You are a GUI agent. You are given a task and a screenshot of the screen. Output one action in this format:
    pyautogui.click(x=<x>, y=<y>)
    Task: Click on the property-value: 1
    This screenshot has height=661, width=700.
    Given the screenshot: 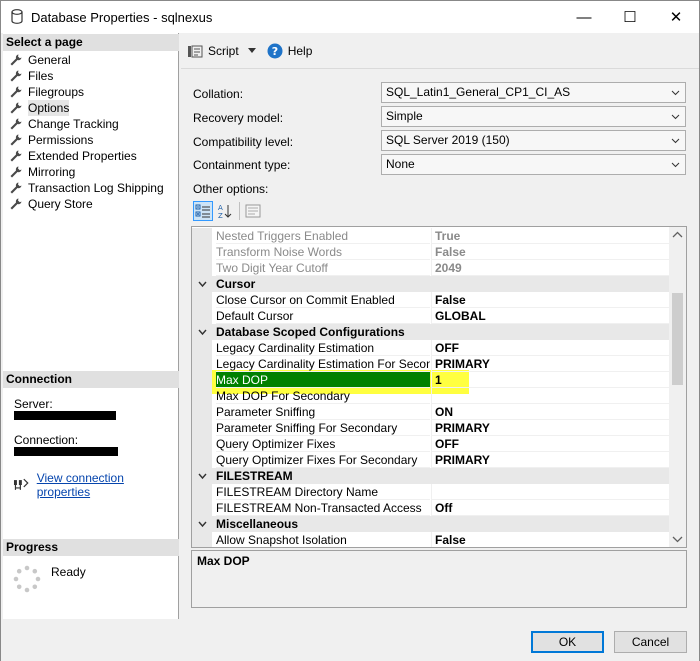 What is the action you would take?
    pyautogui.click(x=550, y=380)
    